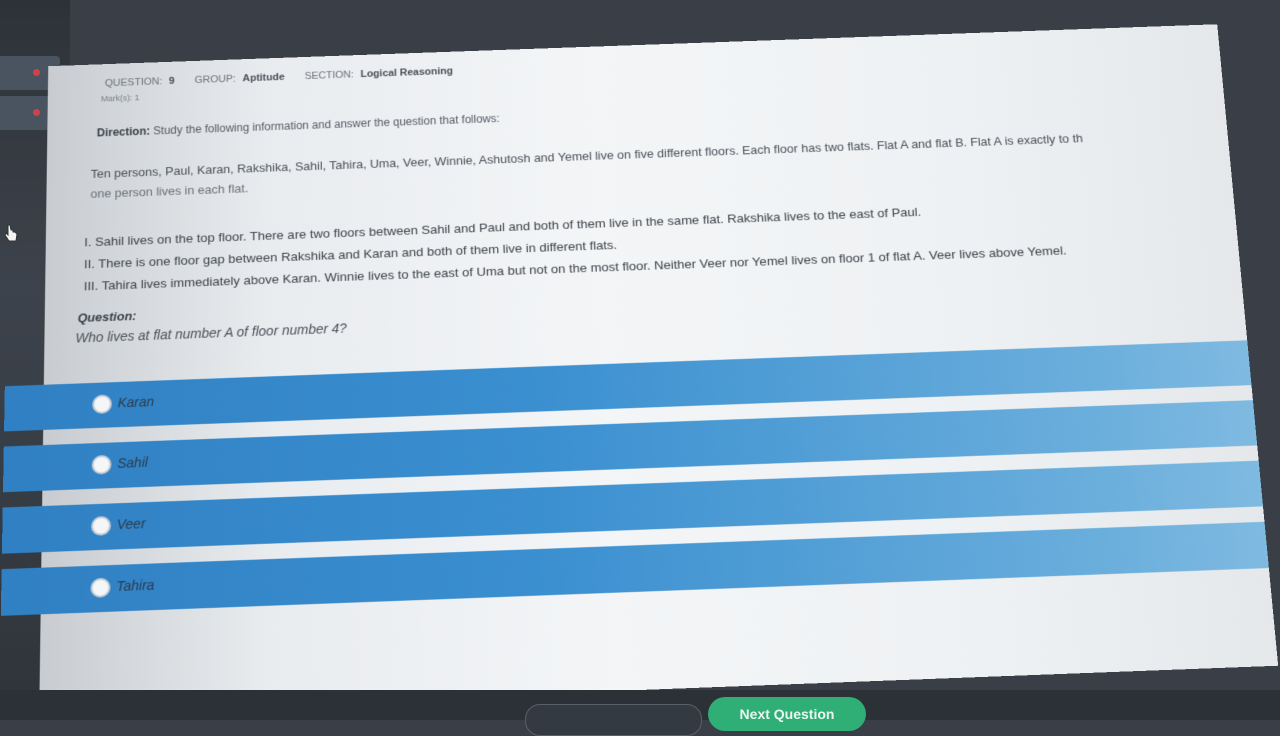 This screenshot has height=736, width=1280. What do you see at coordinates (407, 72) in the screenshot?
I see `section-value: Logical Reasoning` at bounding box center [407, 72].